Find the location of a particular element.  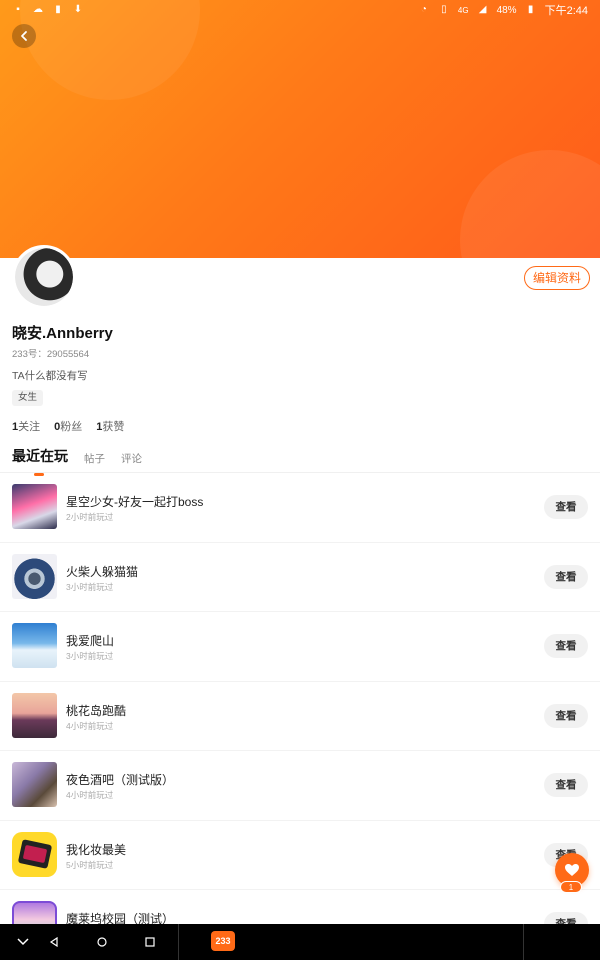

tab-comments: 评论 is located at coordinates (131, 458).